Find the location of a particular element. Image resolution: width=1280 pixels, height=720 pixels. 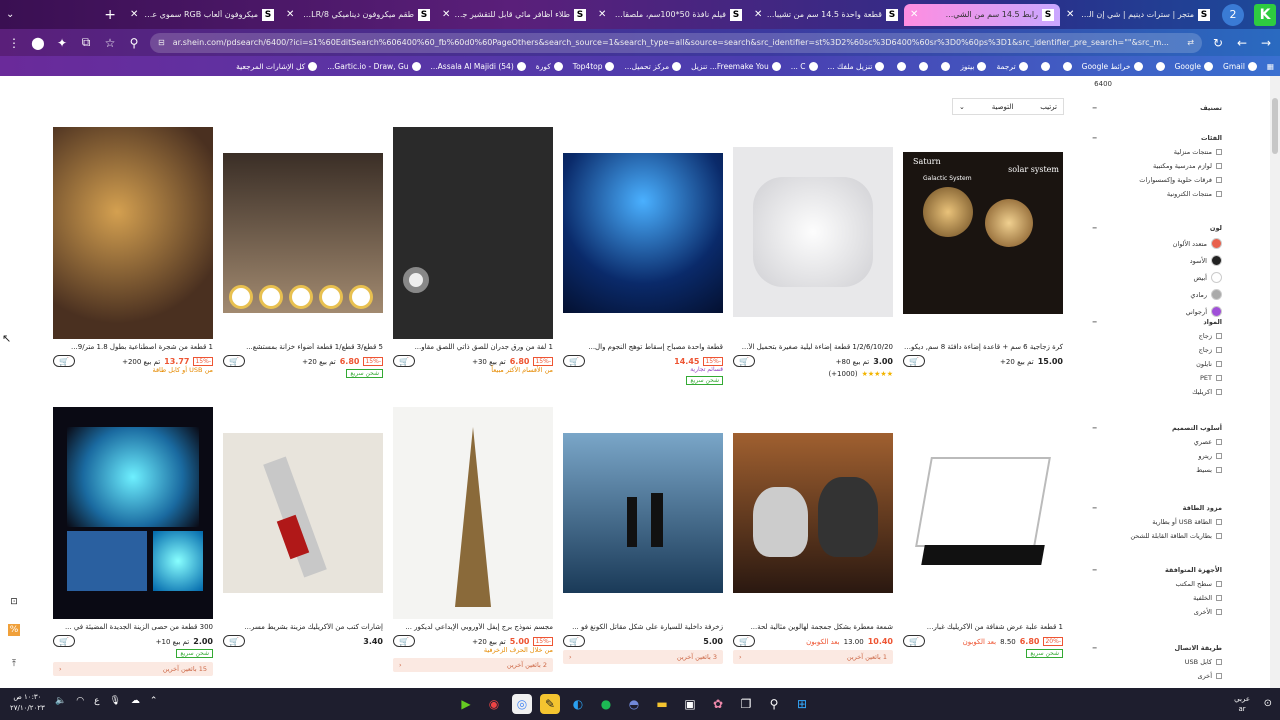

new-tab-button: + is located at coordinates (110, 15).